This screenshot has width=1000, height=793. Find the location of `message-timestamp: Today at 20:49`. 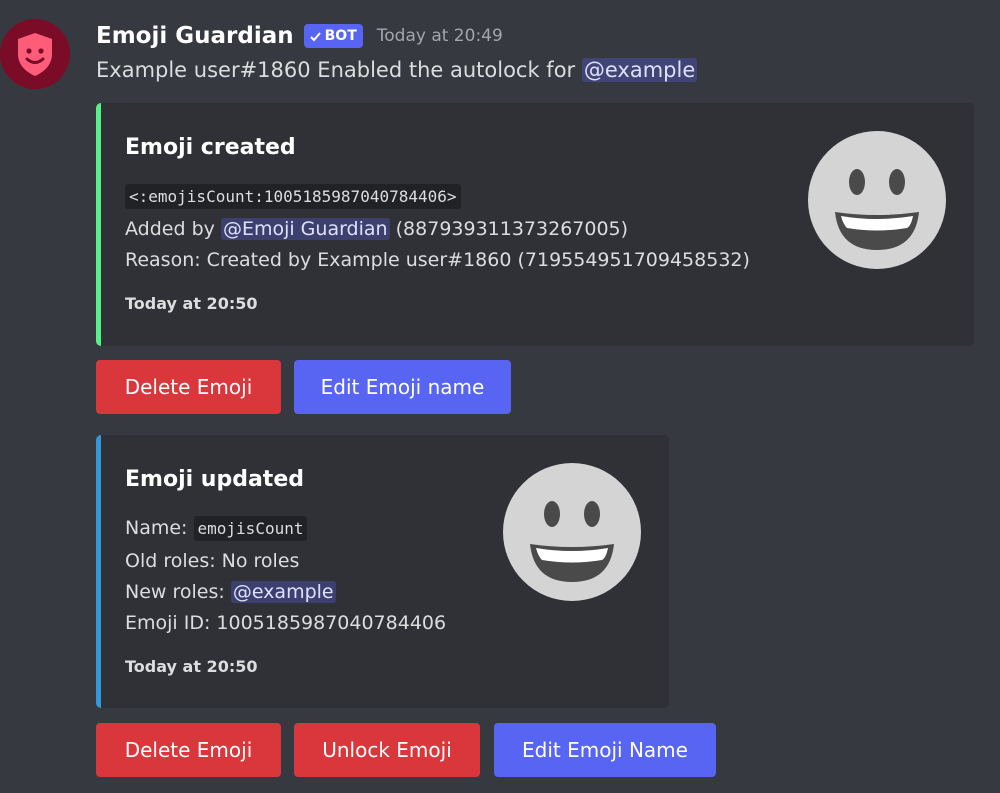

message-timestamp: Today at 20:49 is located at coordinates (440, 36).